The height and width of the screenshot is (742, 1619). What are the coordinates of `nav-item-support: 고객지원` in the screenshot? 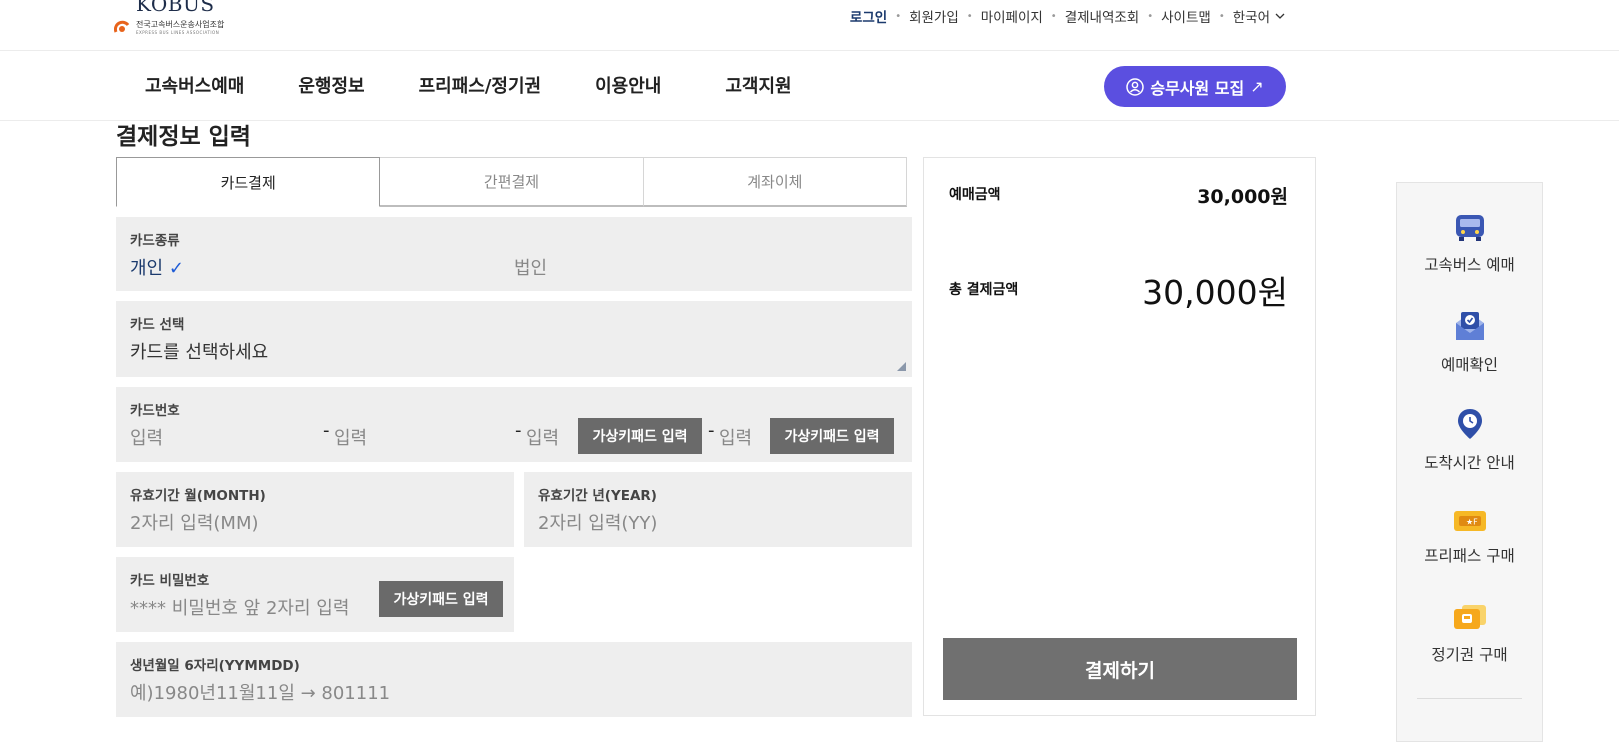 It's located at (758, 85).